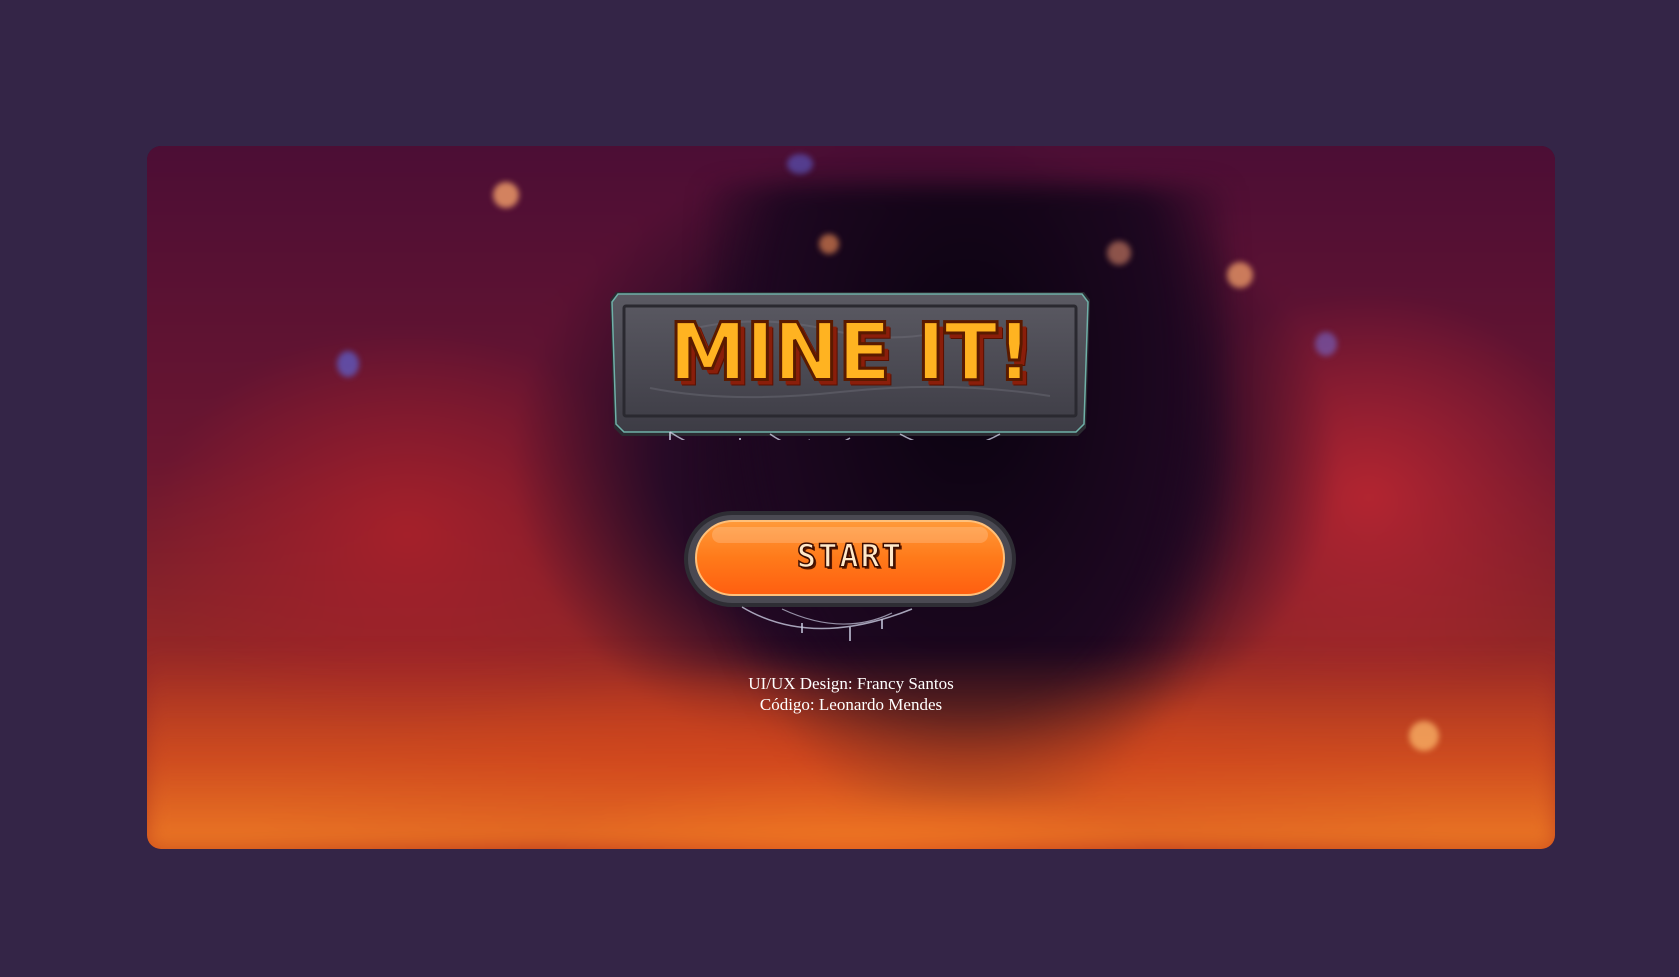 Image resolution: width=1679 pixels, height=977 pixels. I want to click on start-button: START, so click(850, 555).